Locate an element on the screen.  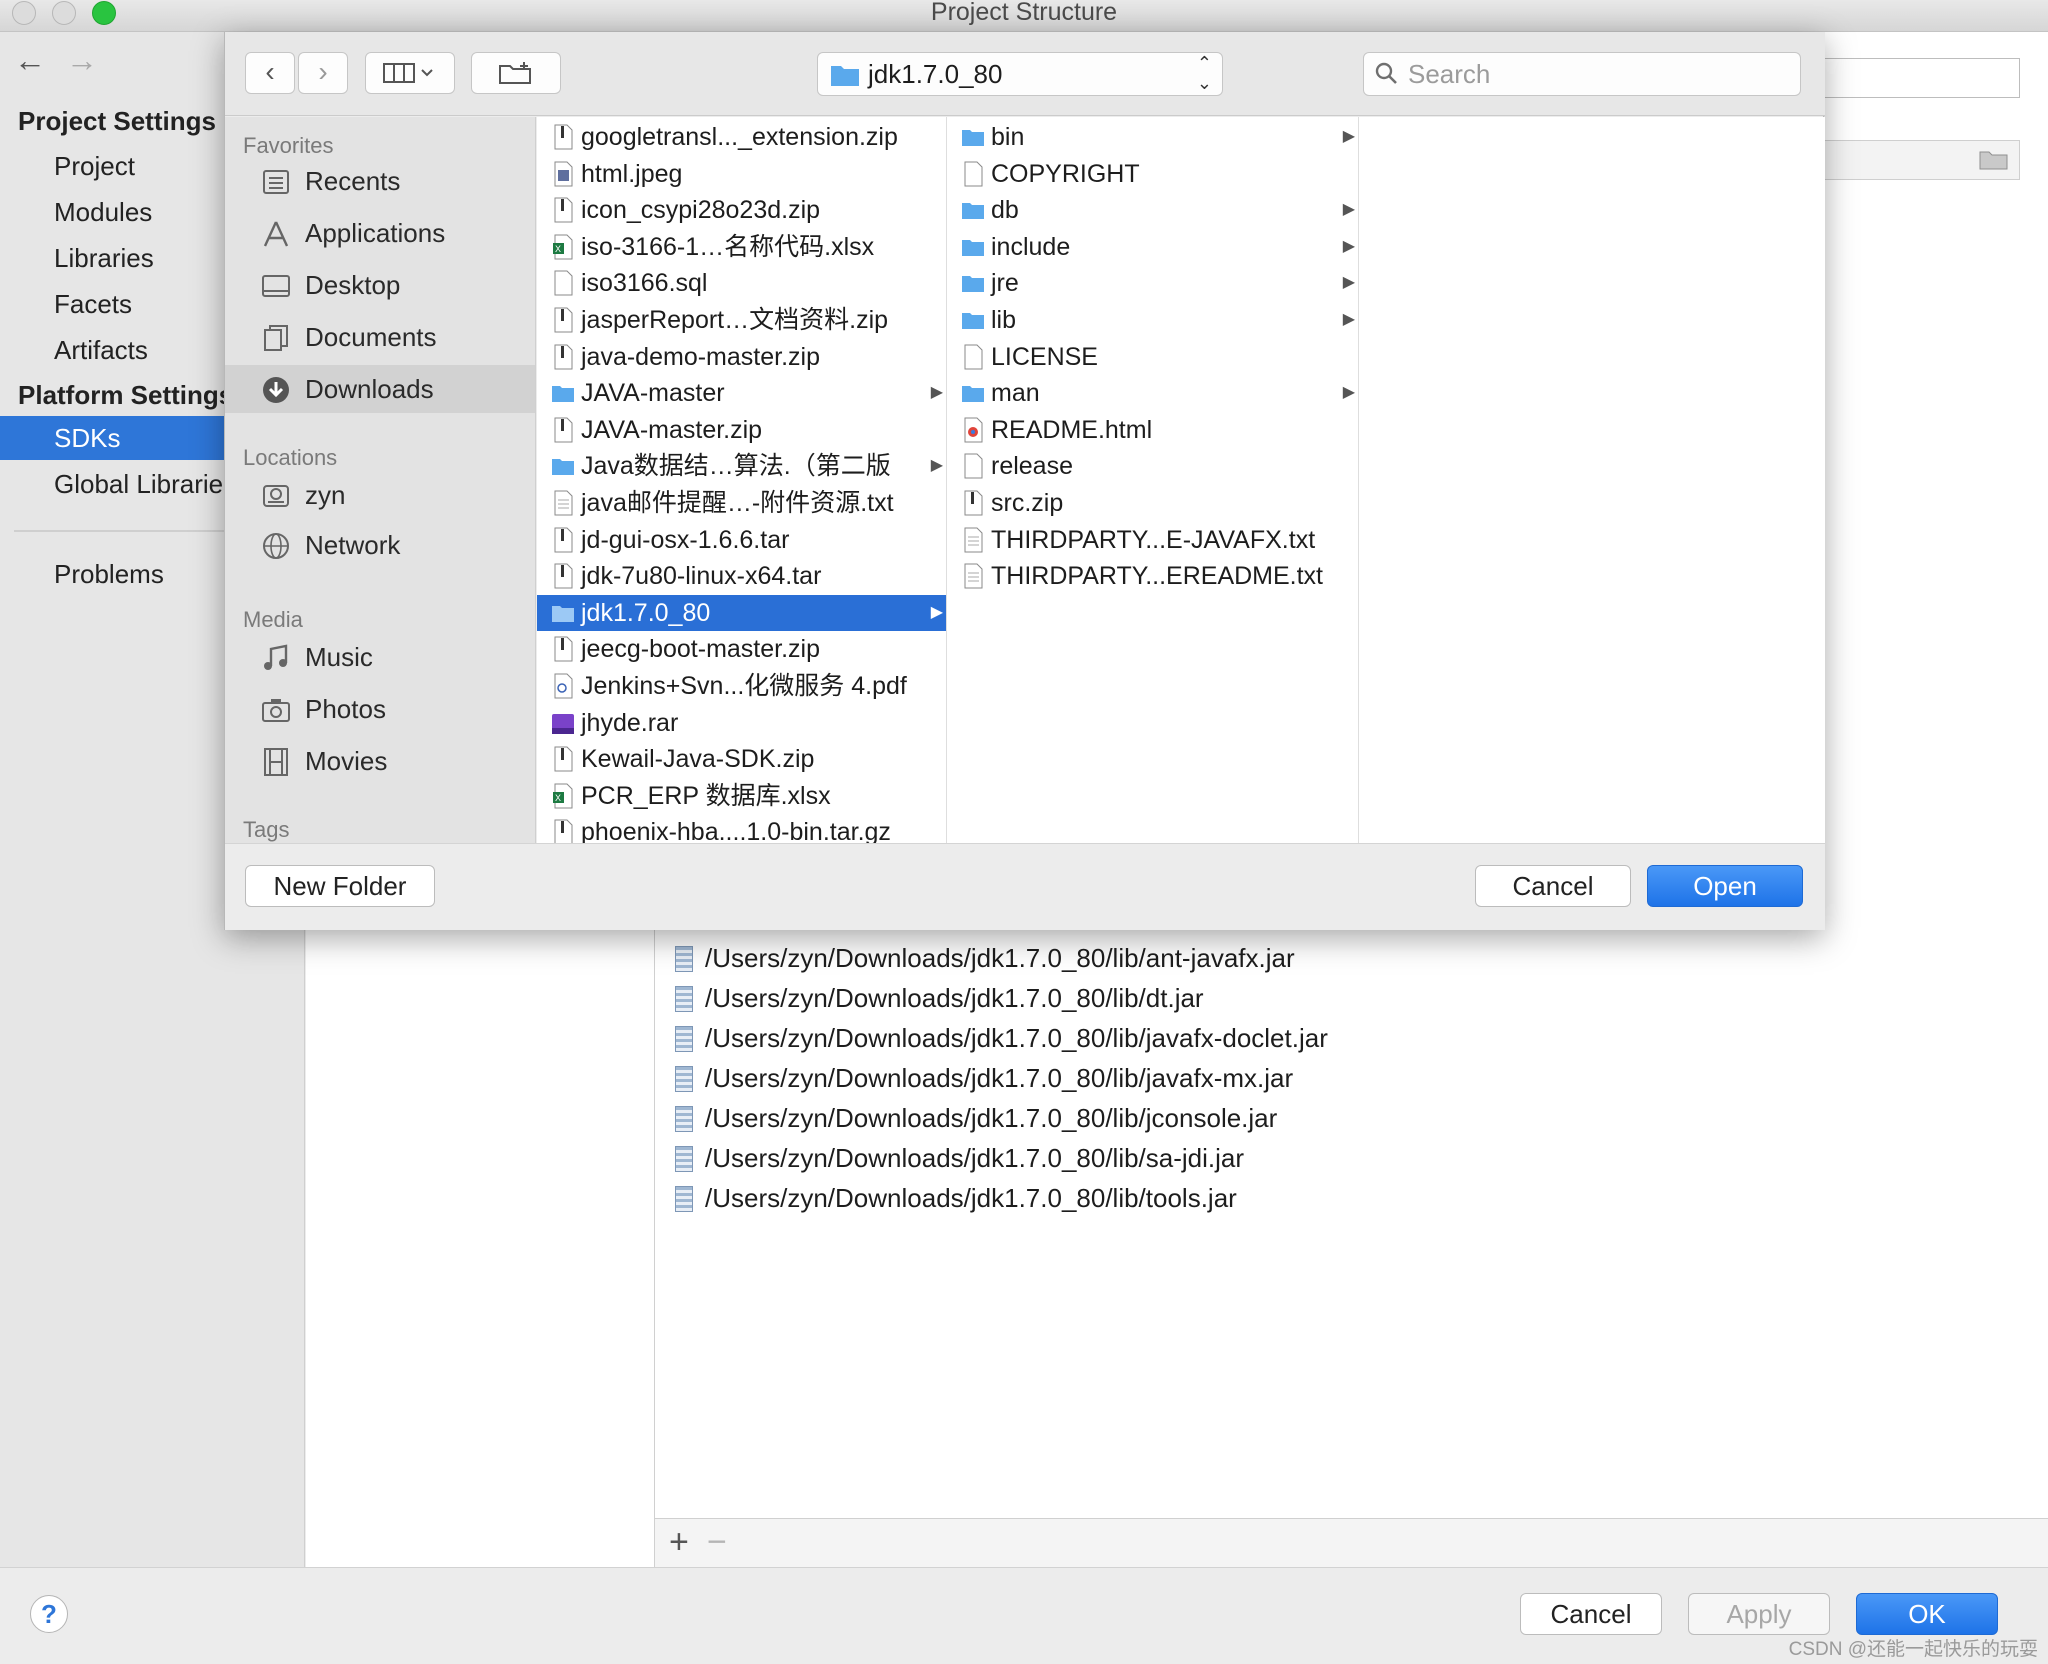
add-path-button: + is located at coordinates (679, 1542).